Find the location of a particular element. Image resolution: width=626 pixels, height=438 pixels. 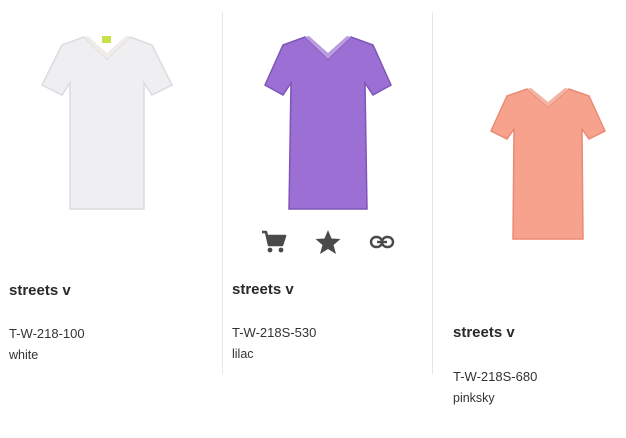

copy-link-button is located at coordinates (382, 242).